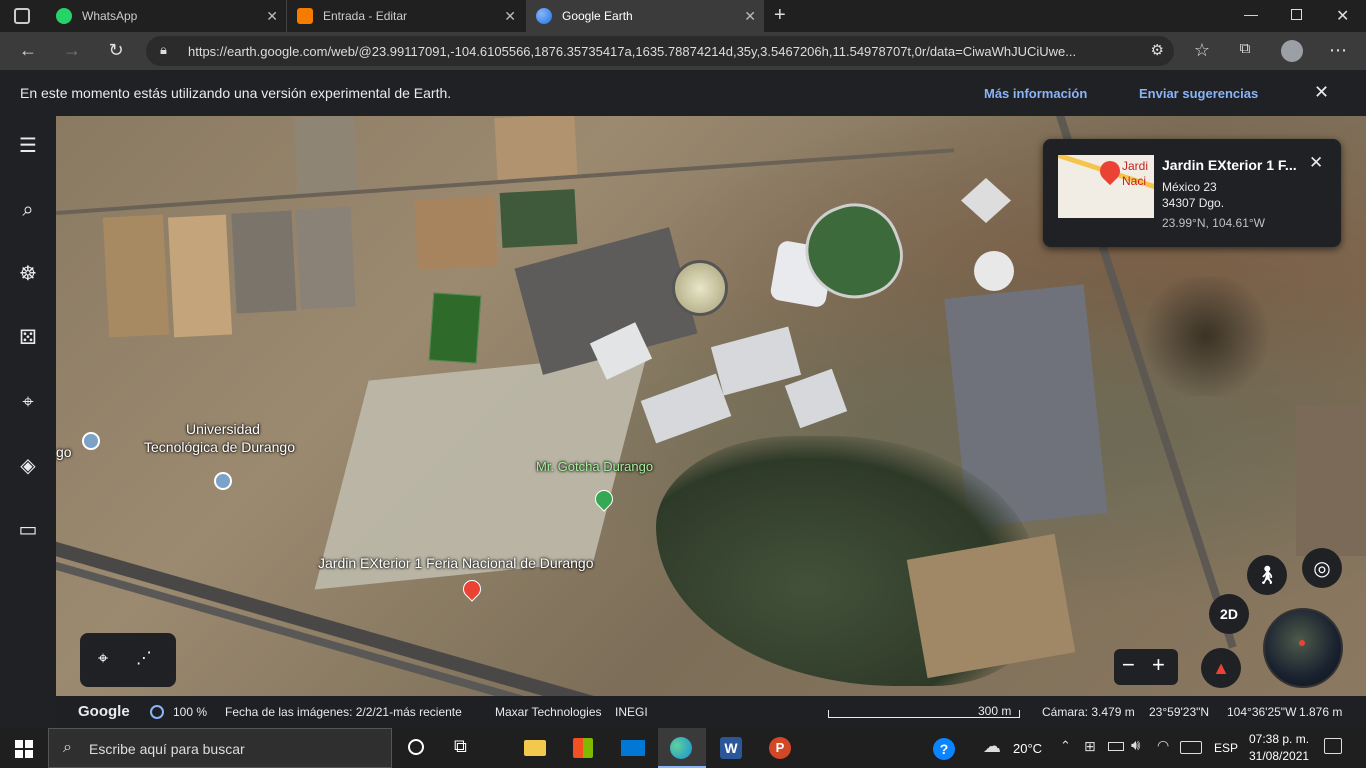 The height and width of the screenshot is (768, 1366). I want to click on menu-icon: ☰, so click(28, 146).